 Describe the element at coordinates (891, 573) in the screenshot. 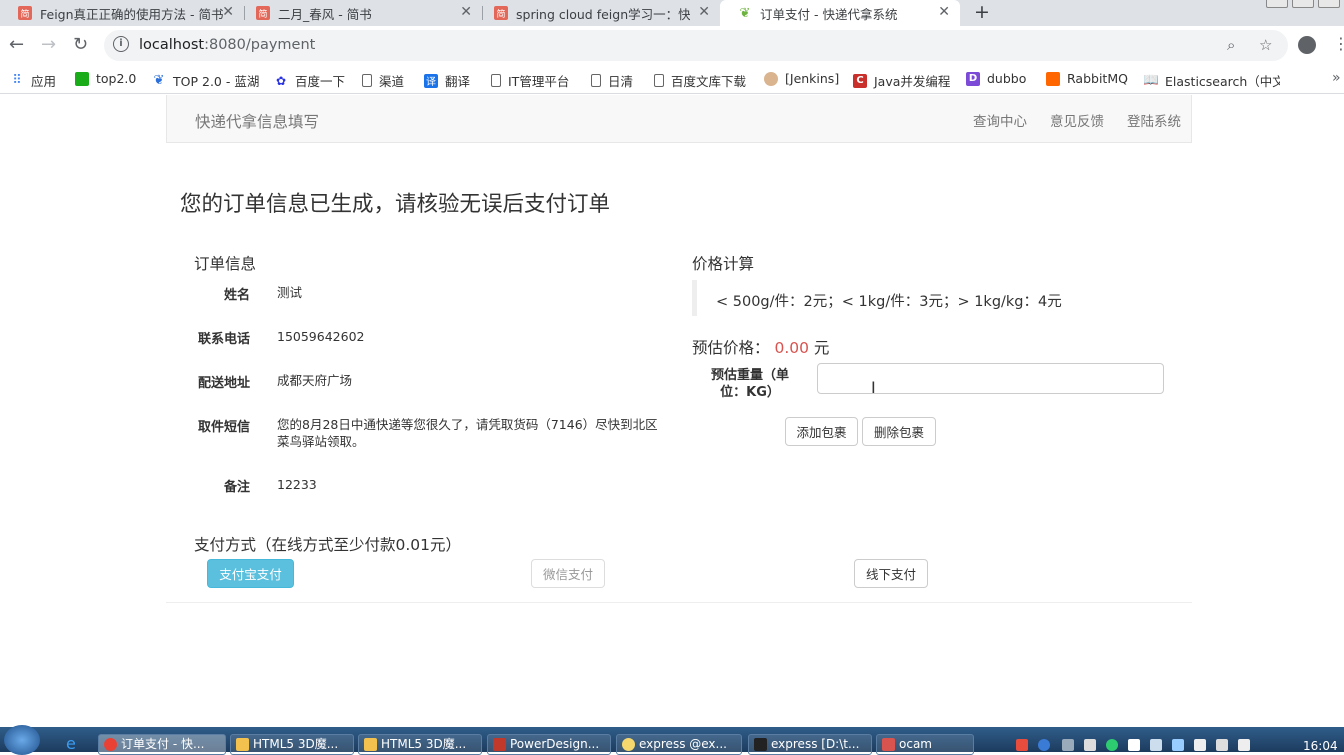

I see `offline-pay-button: 线下支付` at that location.